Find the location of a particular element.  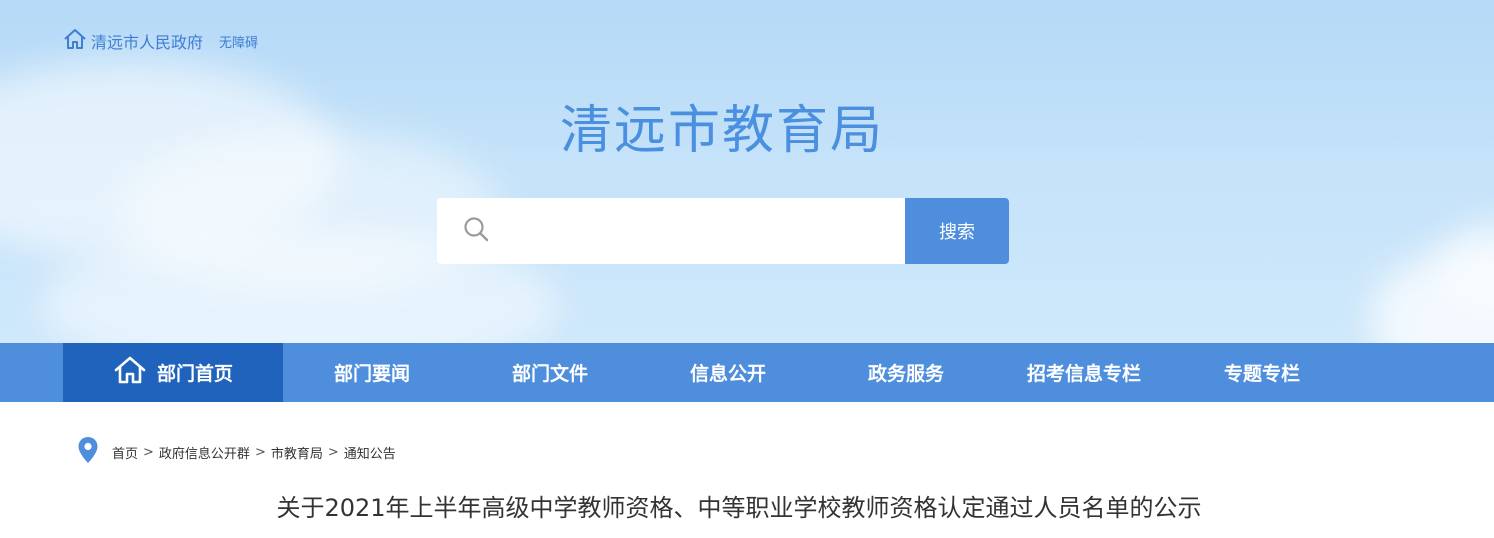

nav-item-label: 政务服务 is located at coordinates (905, 374).